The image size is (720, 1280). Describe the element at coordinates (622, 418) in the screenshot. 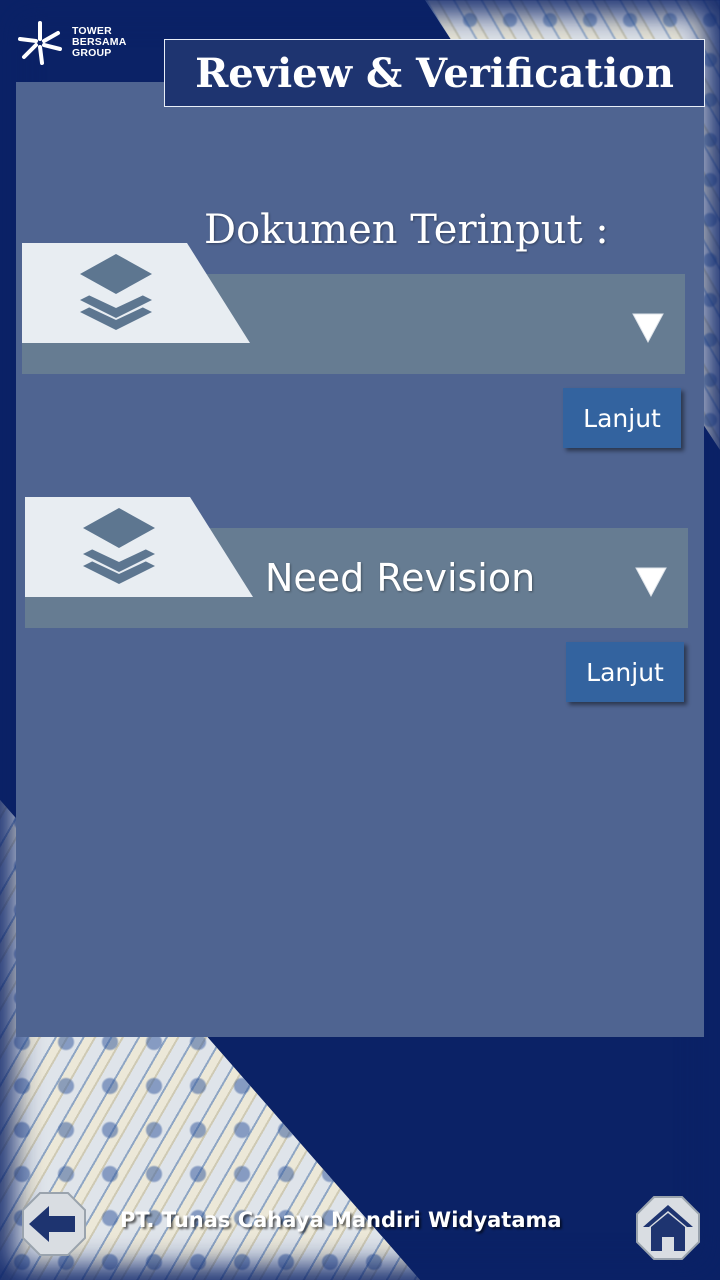

I see `lanjut-button-1: Lanjut` at that location.